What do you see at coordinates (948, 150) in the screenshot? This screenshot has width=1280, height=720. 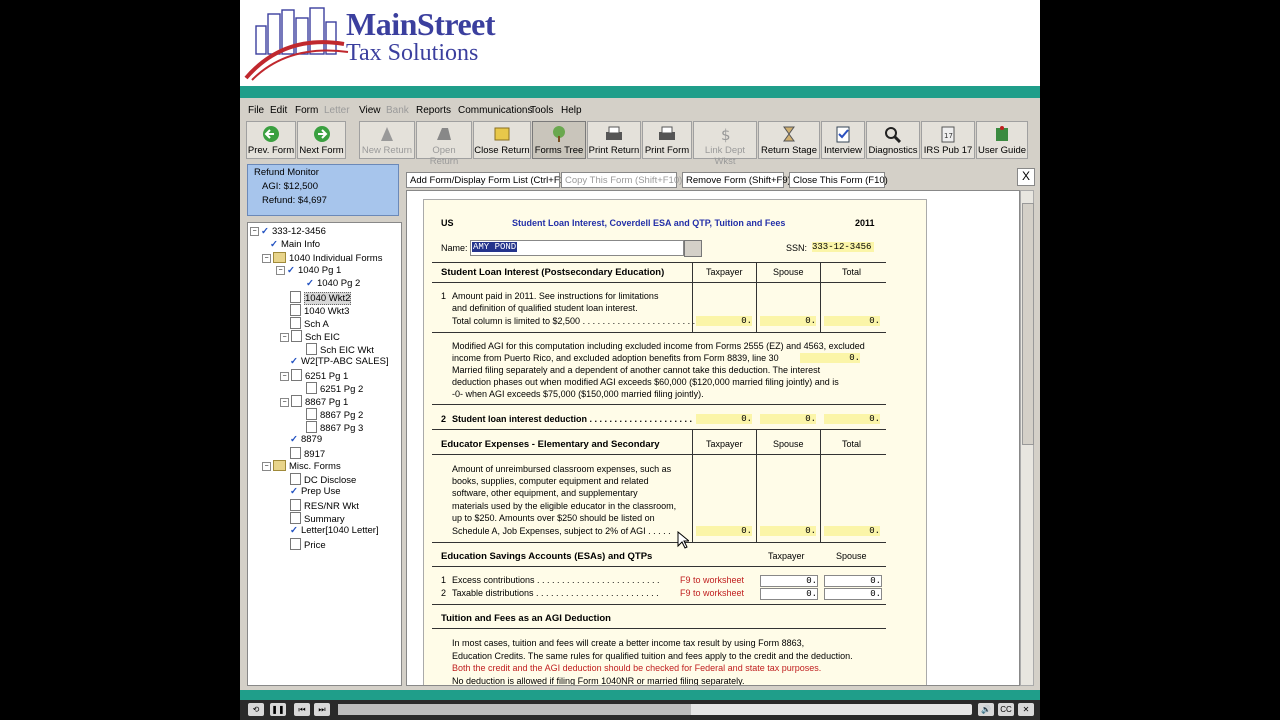 I see `irs-pub-17-label: IRS Pub 17` at bounding box center [948, 150].